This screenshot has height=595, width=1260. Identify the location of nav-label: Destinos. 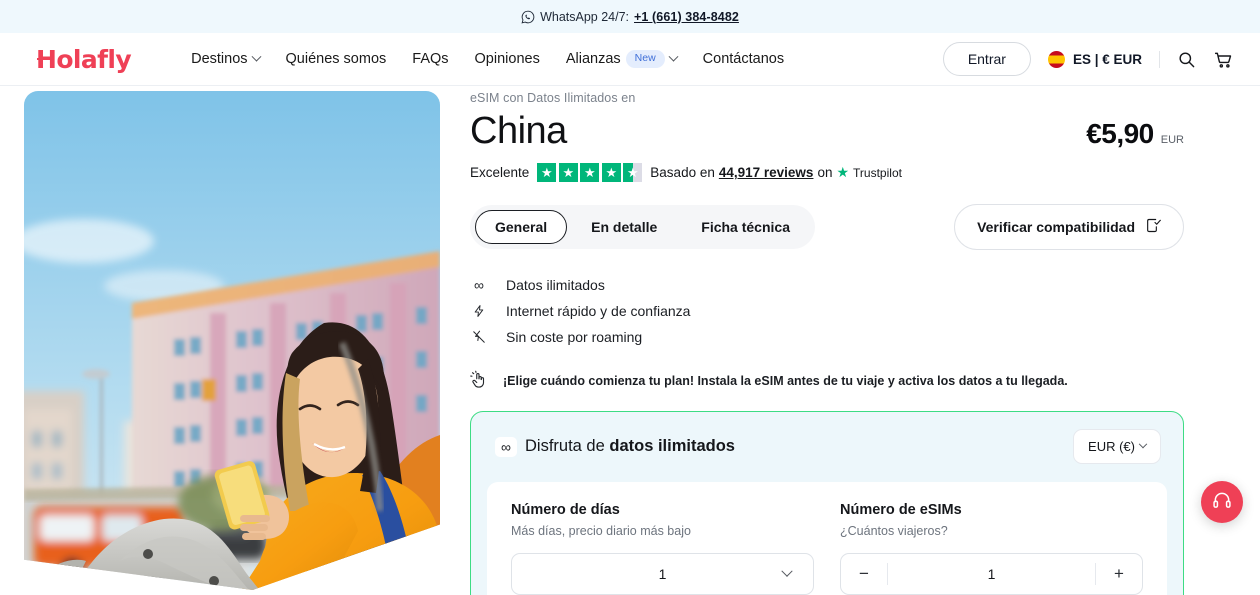
(219, 59).